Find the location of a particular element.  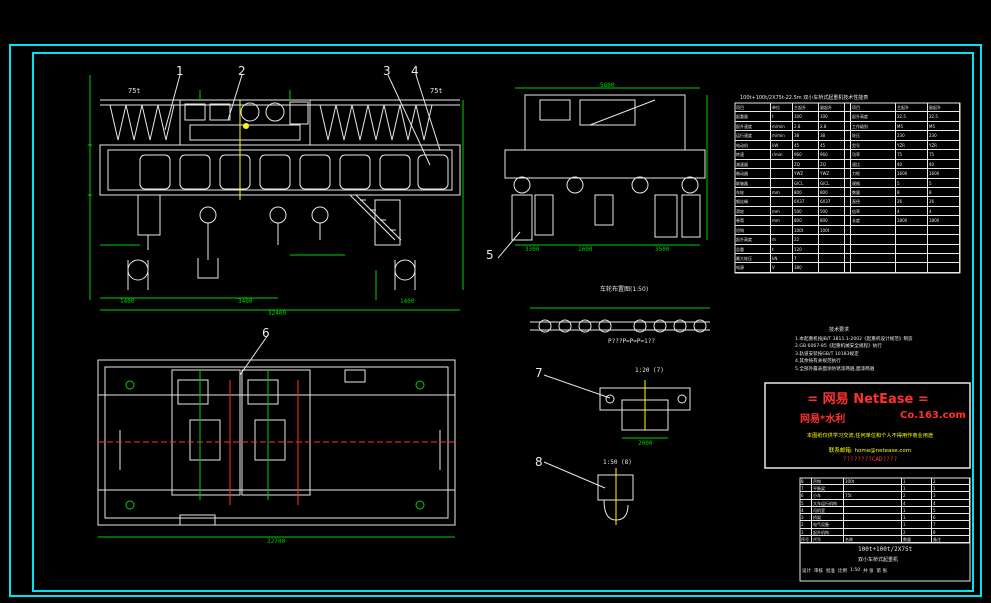

spec-table-grid is located at coordinates (847, 188).